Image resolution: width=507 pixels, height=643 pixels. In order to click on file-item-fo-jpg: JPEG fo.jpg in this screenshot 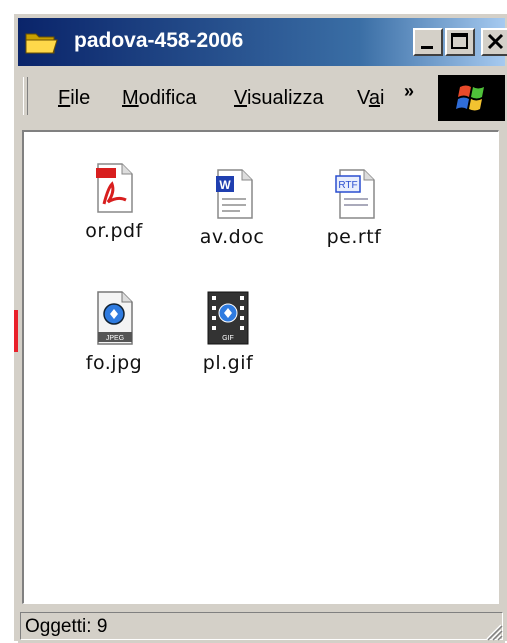, I will do `click(114, 332)`.